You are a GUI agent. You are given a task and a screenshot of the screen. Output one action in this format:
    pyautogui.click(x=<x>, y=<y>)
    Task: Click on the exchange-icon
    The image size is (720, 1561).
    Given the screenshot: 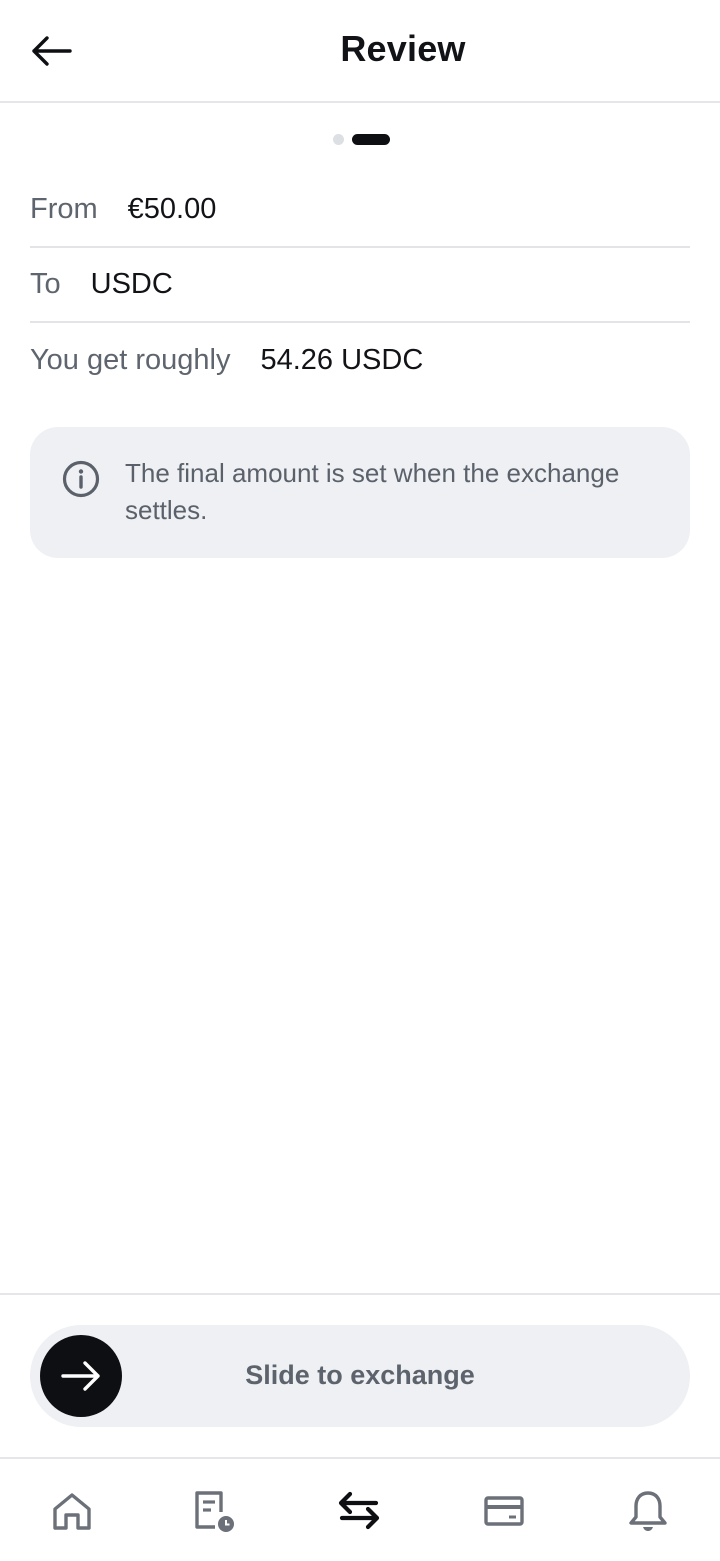 What is the action you would take?
    pyautogui.click(x=359, y=1510)
    